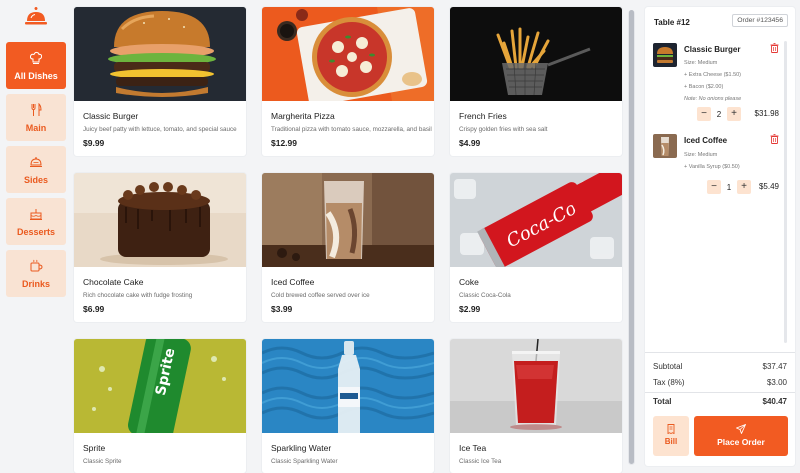  What do you see at coordinates (160, 386) in the screenshot?
I see `product-image: Sprite` at bounding box center [160, 386].